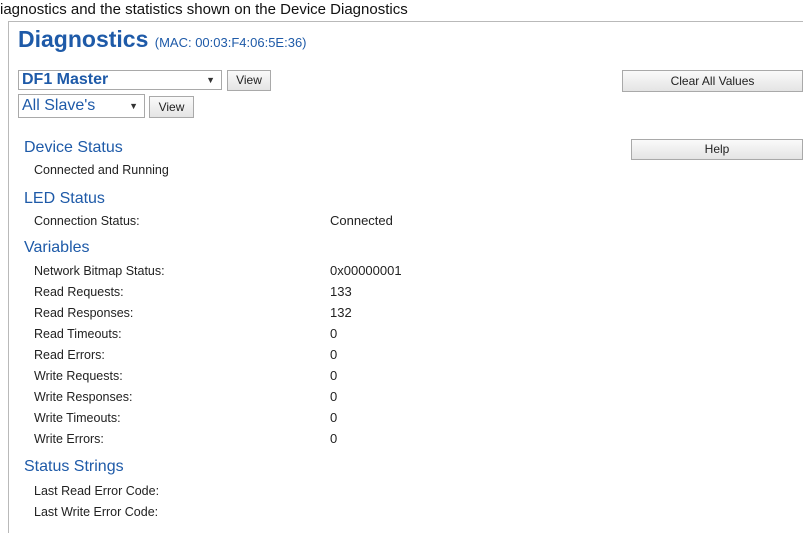 The height and width of the screenshot is (533, 803). What do you see at coordinates (87, 221) in the screenshot?
I see `led-row-label: Connection Status:` at bounding box center [87, 221].